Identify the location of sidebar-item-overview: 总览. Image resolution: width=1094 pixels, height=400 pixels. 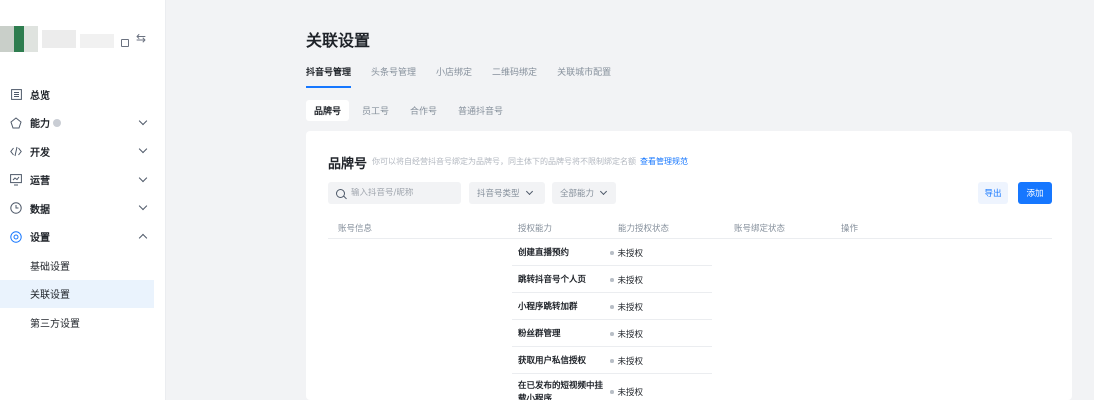
(83, 94).